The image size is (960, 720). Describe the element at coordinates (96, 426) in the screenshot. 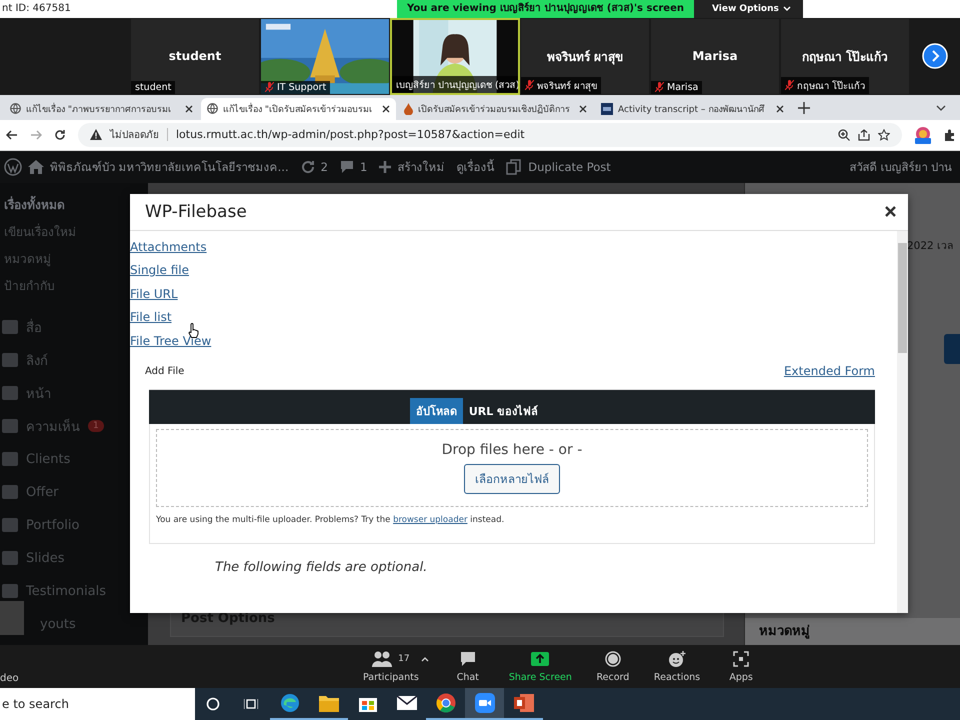

I see `count-badge: 1` at that location.